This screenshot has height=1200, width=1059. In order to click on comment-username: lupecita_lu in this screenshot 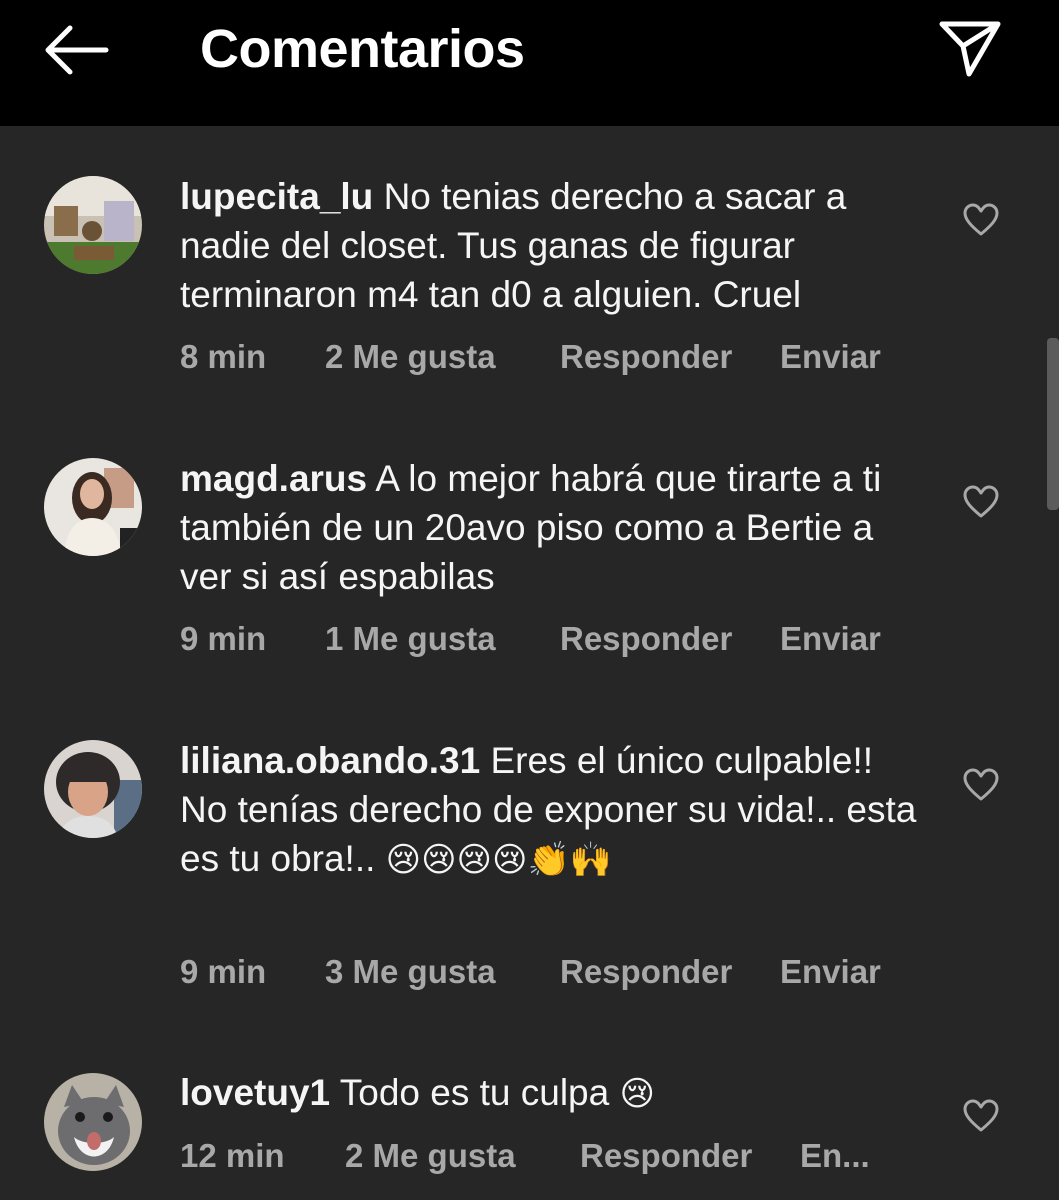, I will do `click(276, 196)`.